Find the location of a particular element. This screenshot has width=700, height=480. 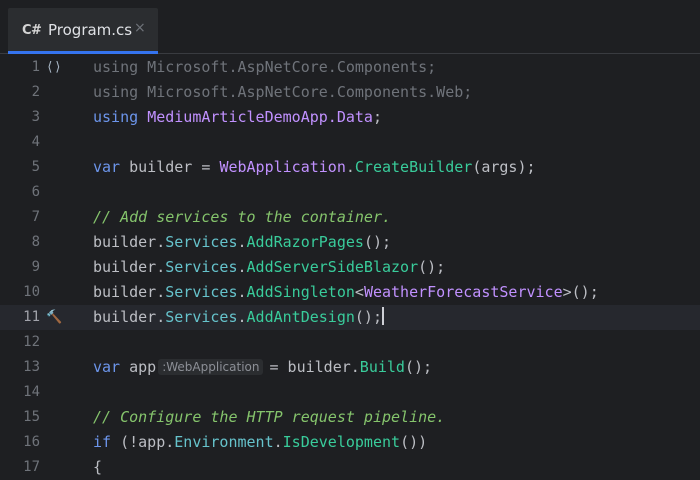

line-number: 17 is located at coordinates (31, 467).